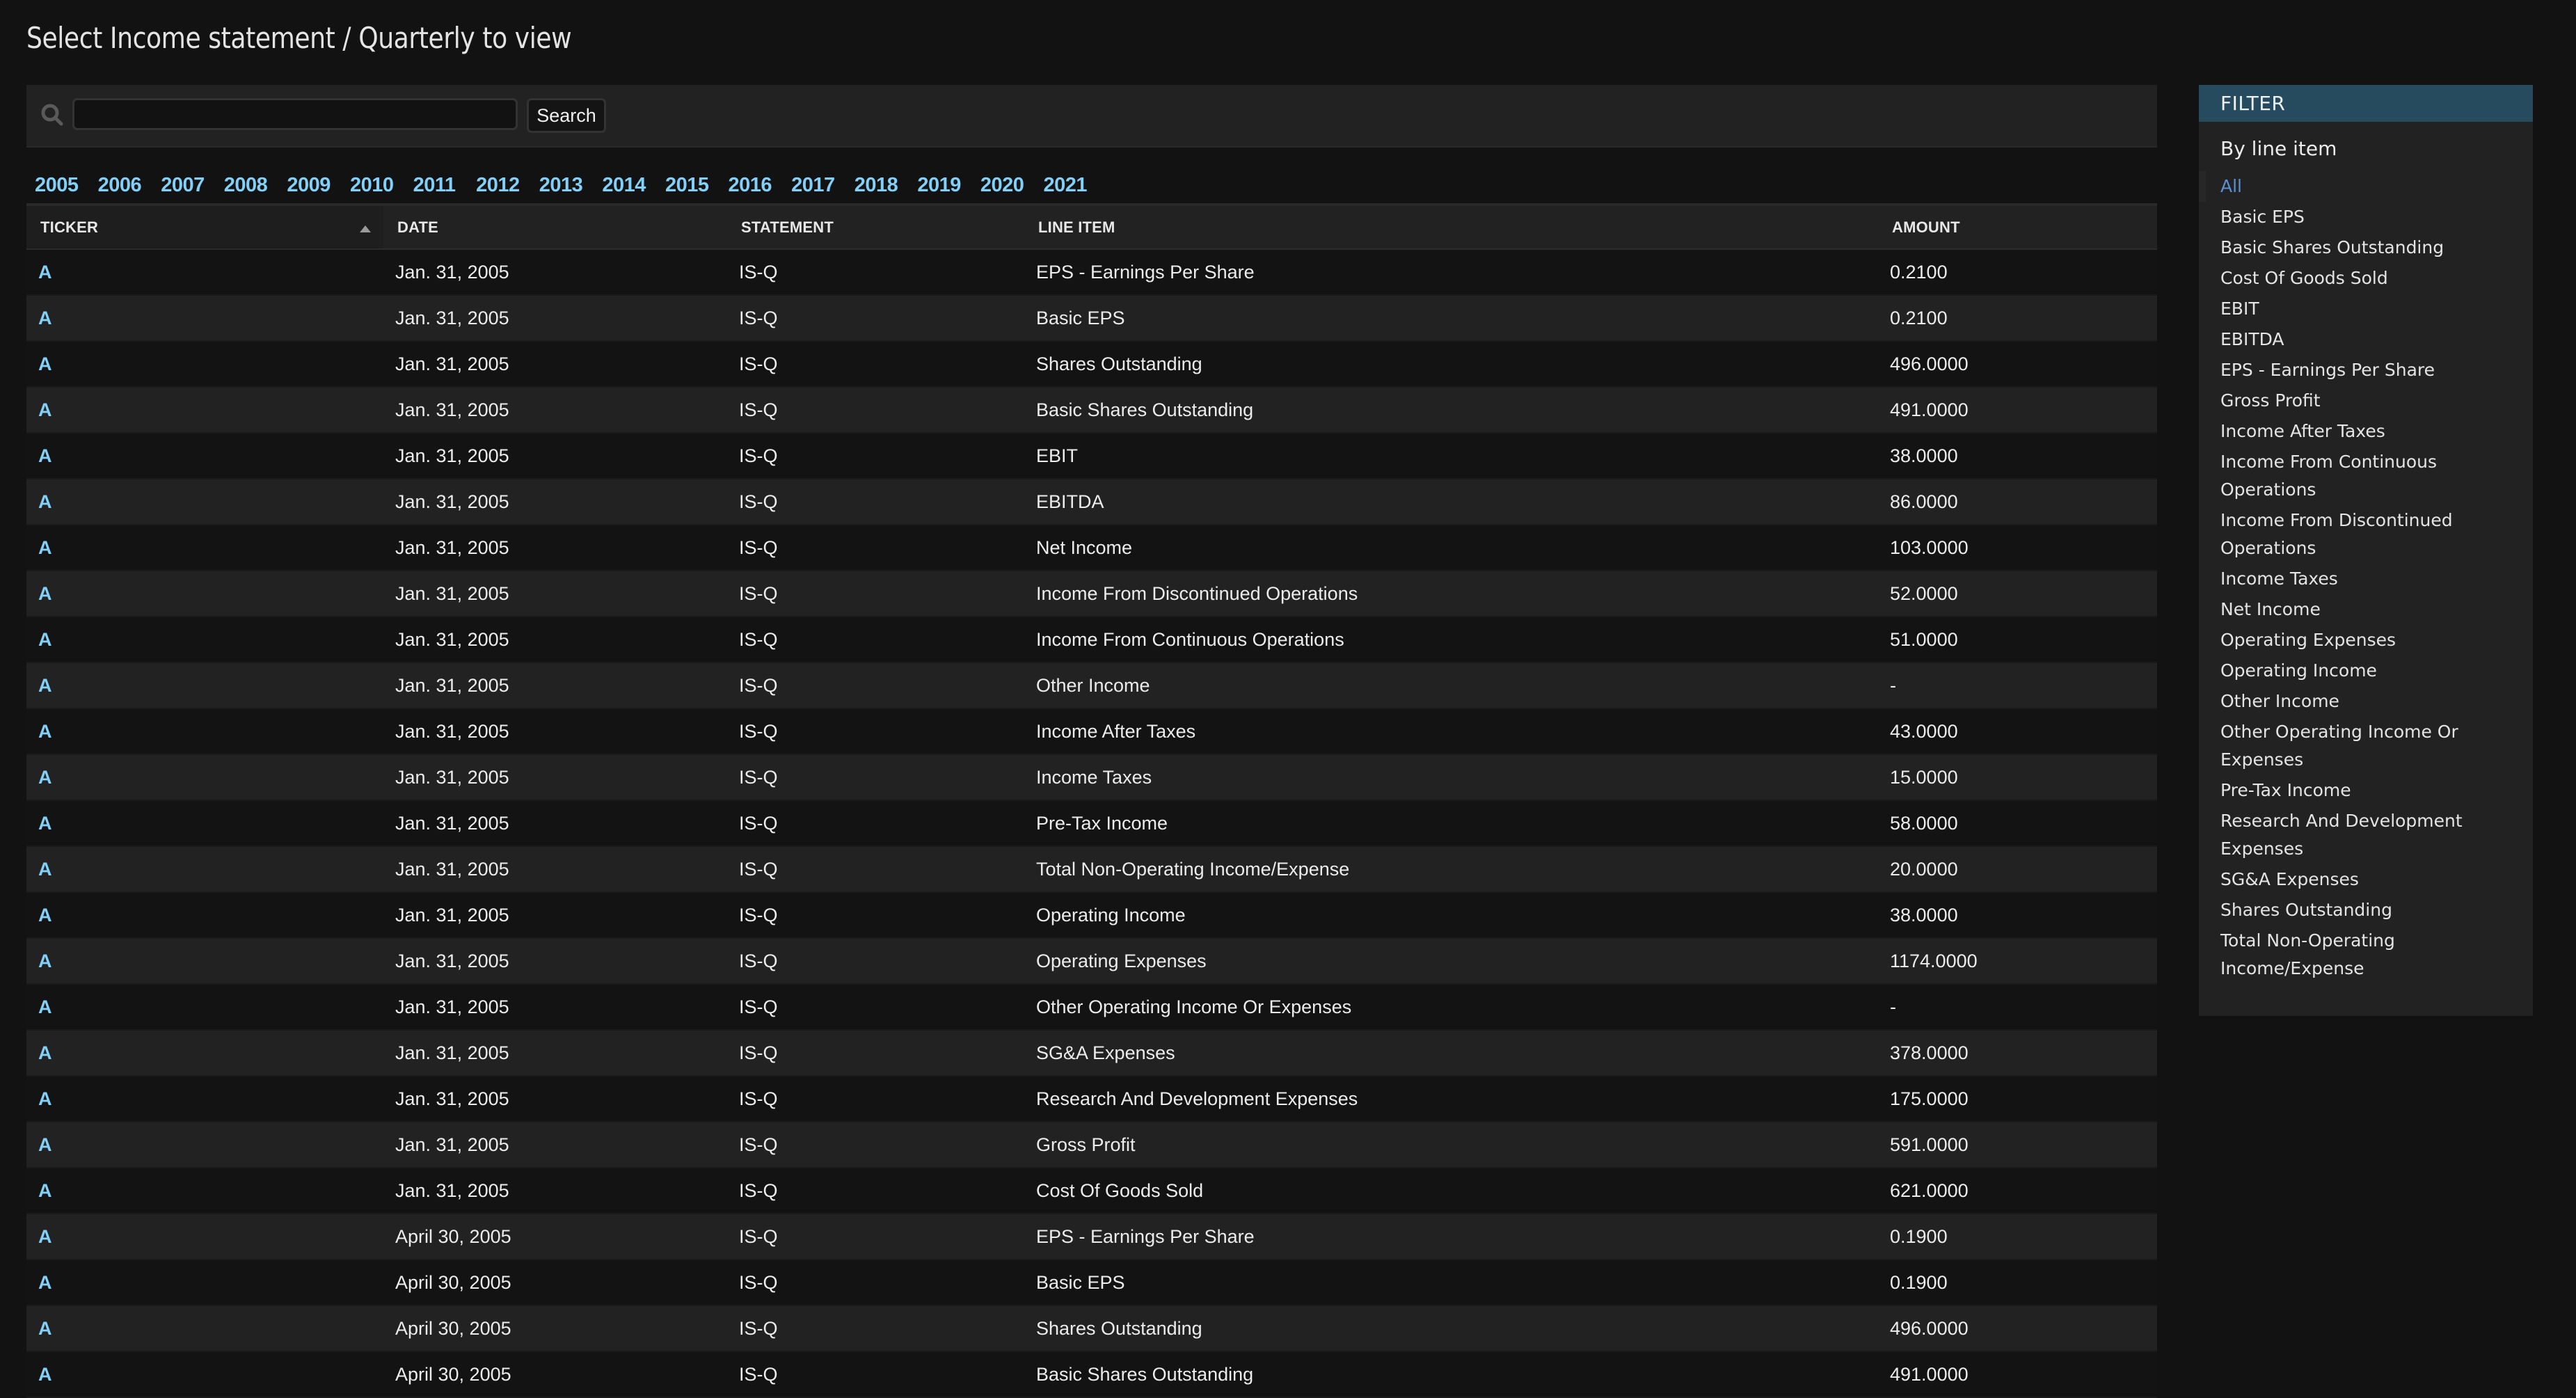 Image resolution: width=2576 pixels, height=1398 pixels. Describe the element at coordinates (2366, 955) in the screenshot. I see `filter-item: Total Non-Operating Income/Expense` at that location.